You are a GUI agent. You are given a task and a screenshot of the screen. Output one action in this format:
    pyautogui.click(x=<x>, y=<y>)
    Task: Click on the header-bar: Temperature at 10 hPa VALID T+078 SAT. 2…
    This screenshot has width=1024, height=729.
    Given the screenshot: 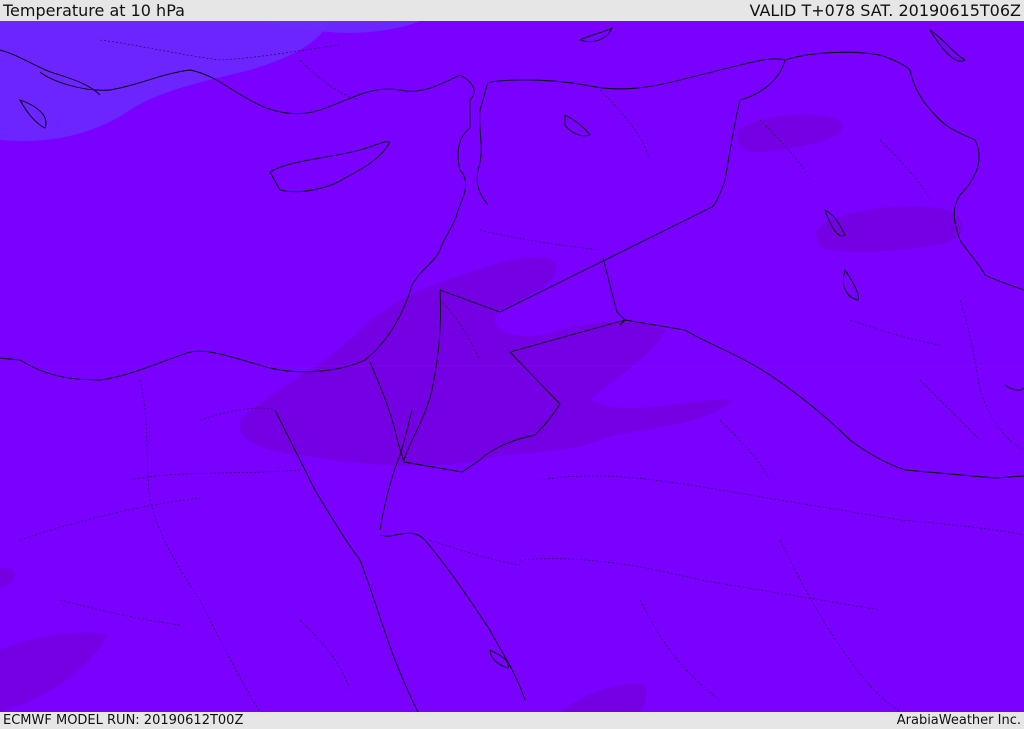 What is the action you would take?
    pyautogui.click(x=512, y=10)
    